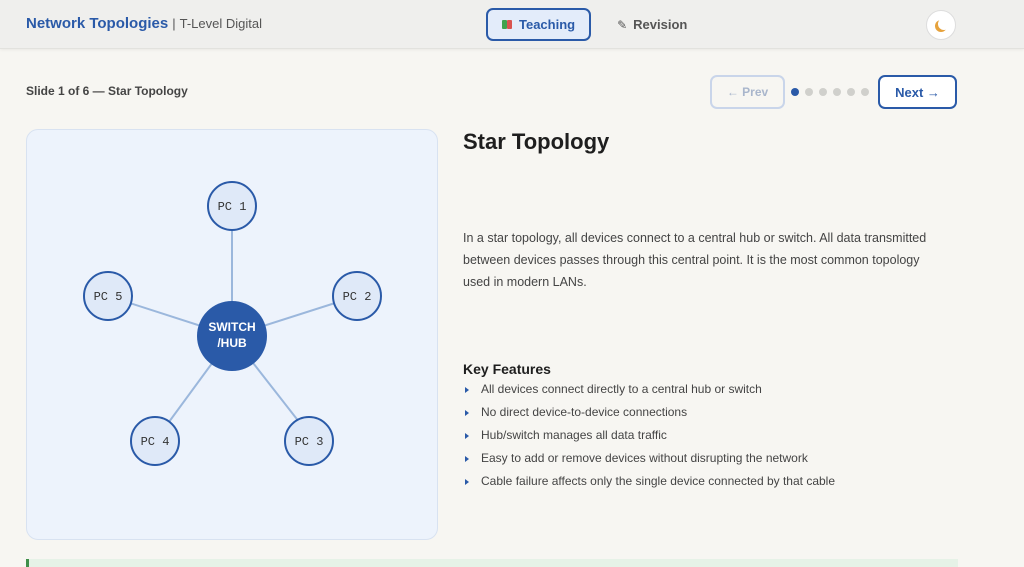  I want to click on tab-teaching-label: Teaching, so click(547, 24).